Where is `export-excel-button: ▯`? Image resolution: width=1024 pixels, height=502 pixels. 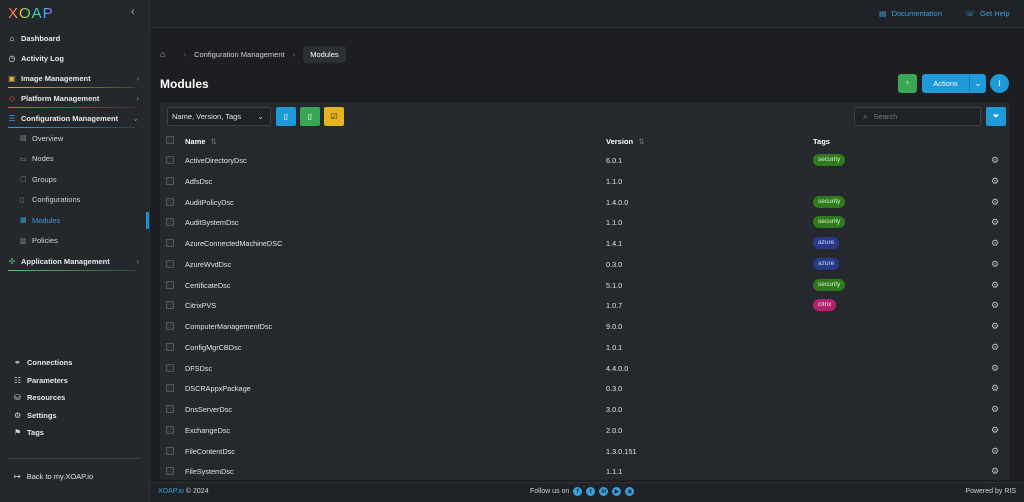 export-excel-button: ▯ is located at coordinates (310, 116).